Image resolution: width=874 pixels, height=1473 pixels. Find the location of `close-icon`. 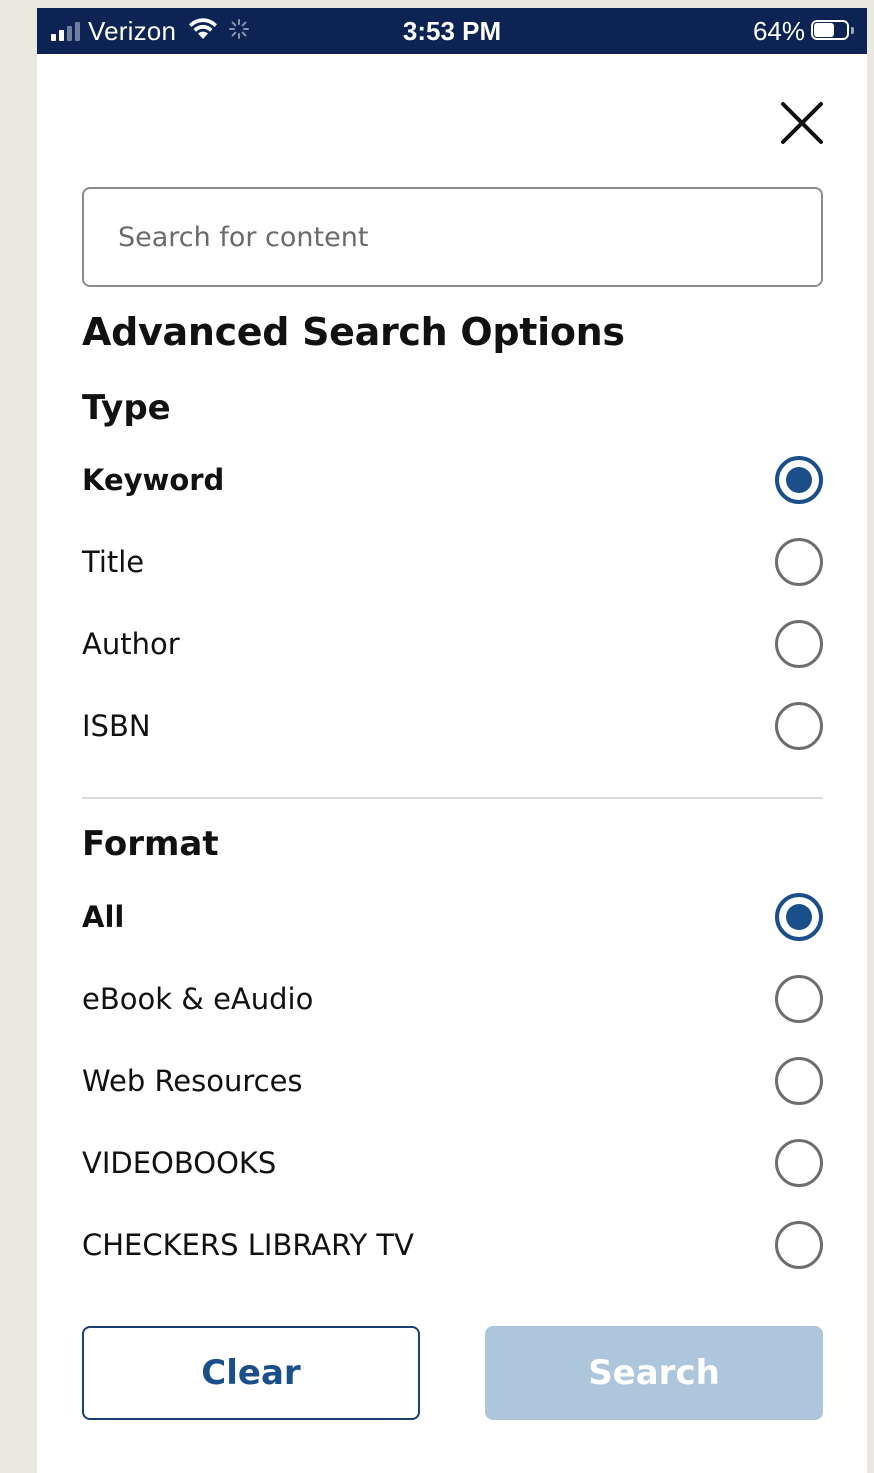

close-icon is located at coordinates (802, 123).